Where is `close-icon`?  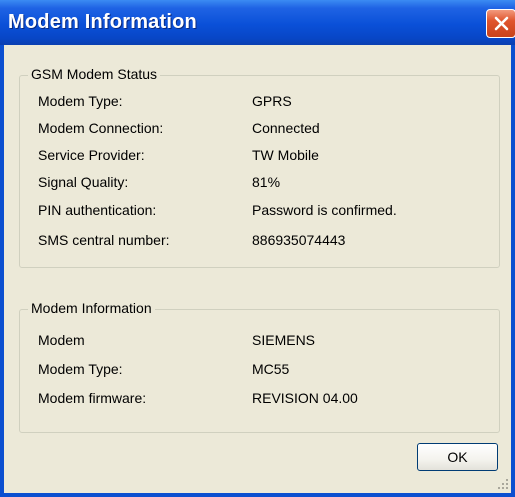
close-icon is located at coordinates (501, 23).